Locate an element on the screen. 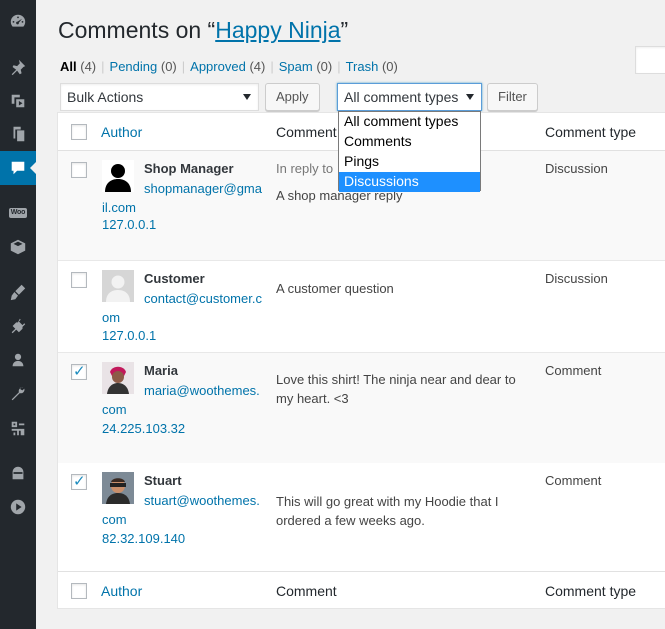 This screenshot has width=665, height=629. comment-type-column-footer: Comment type is located at coordinates (591, 591).